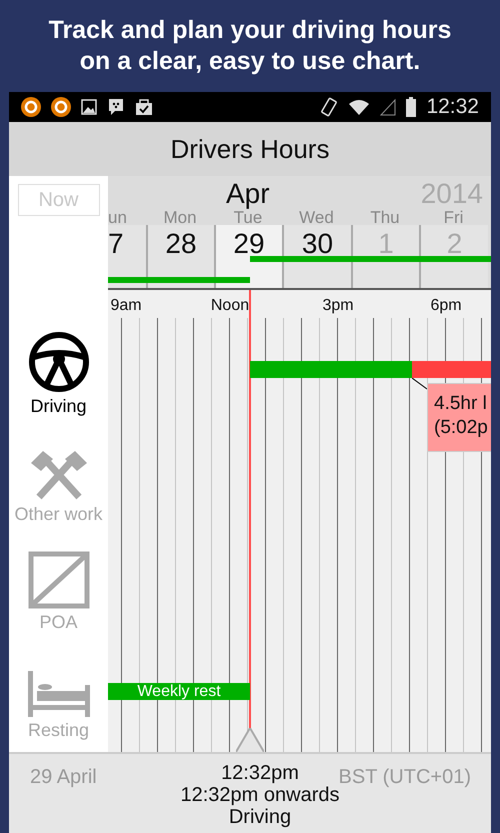  I want to click on limit-tooltip: 4.5hr l (5:02p, so click(459, 417).